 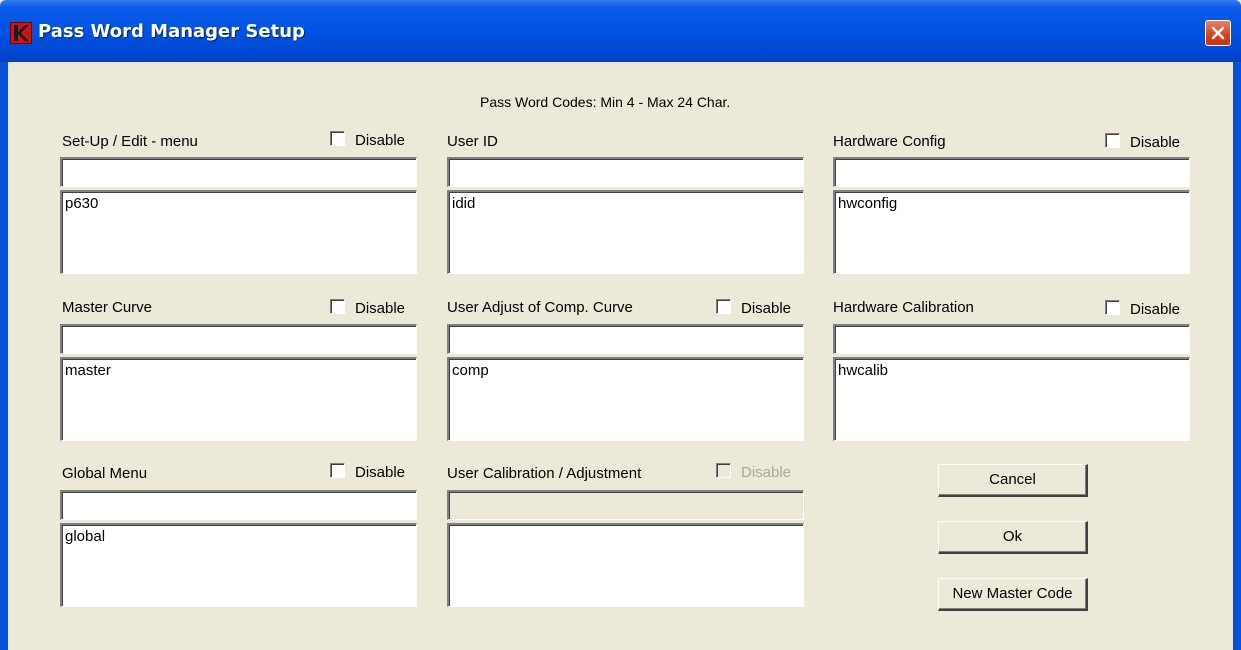 I want to click on user-calibration-adjustment-disable-checkbox: Disable, so click(x=753, y=472).